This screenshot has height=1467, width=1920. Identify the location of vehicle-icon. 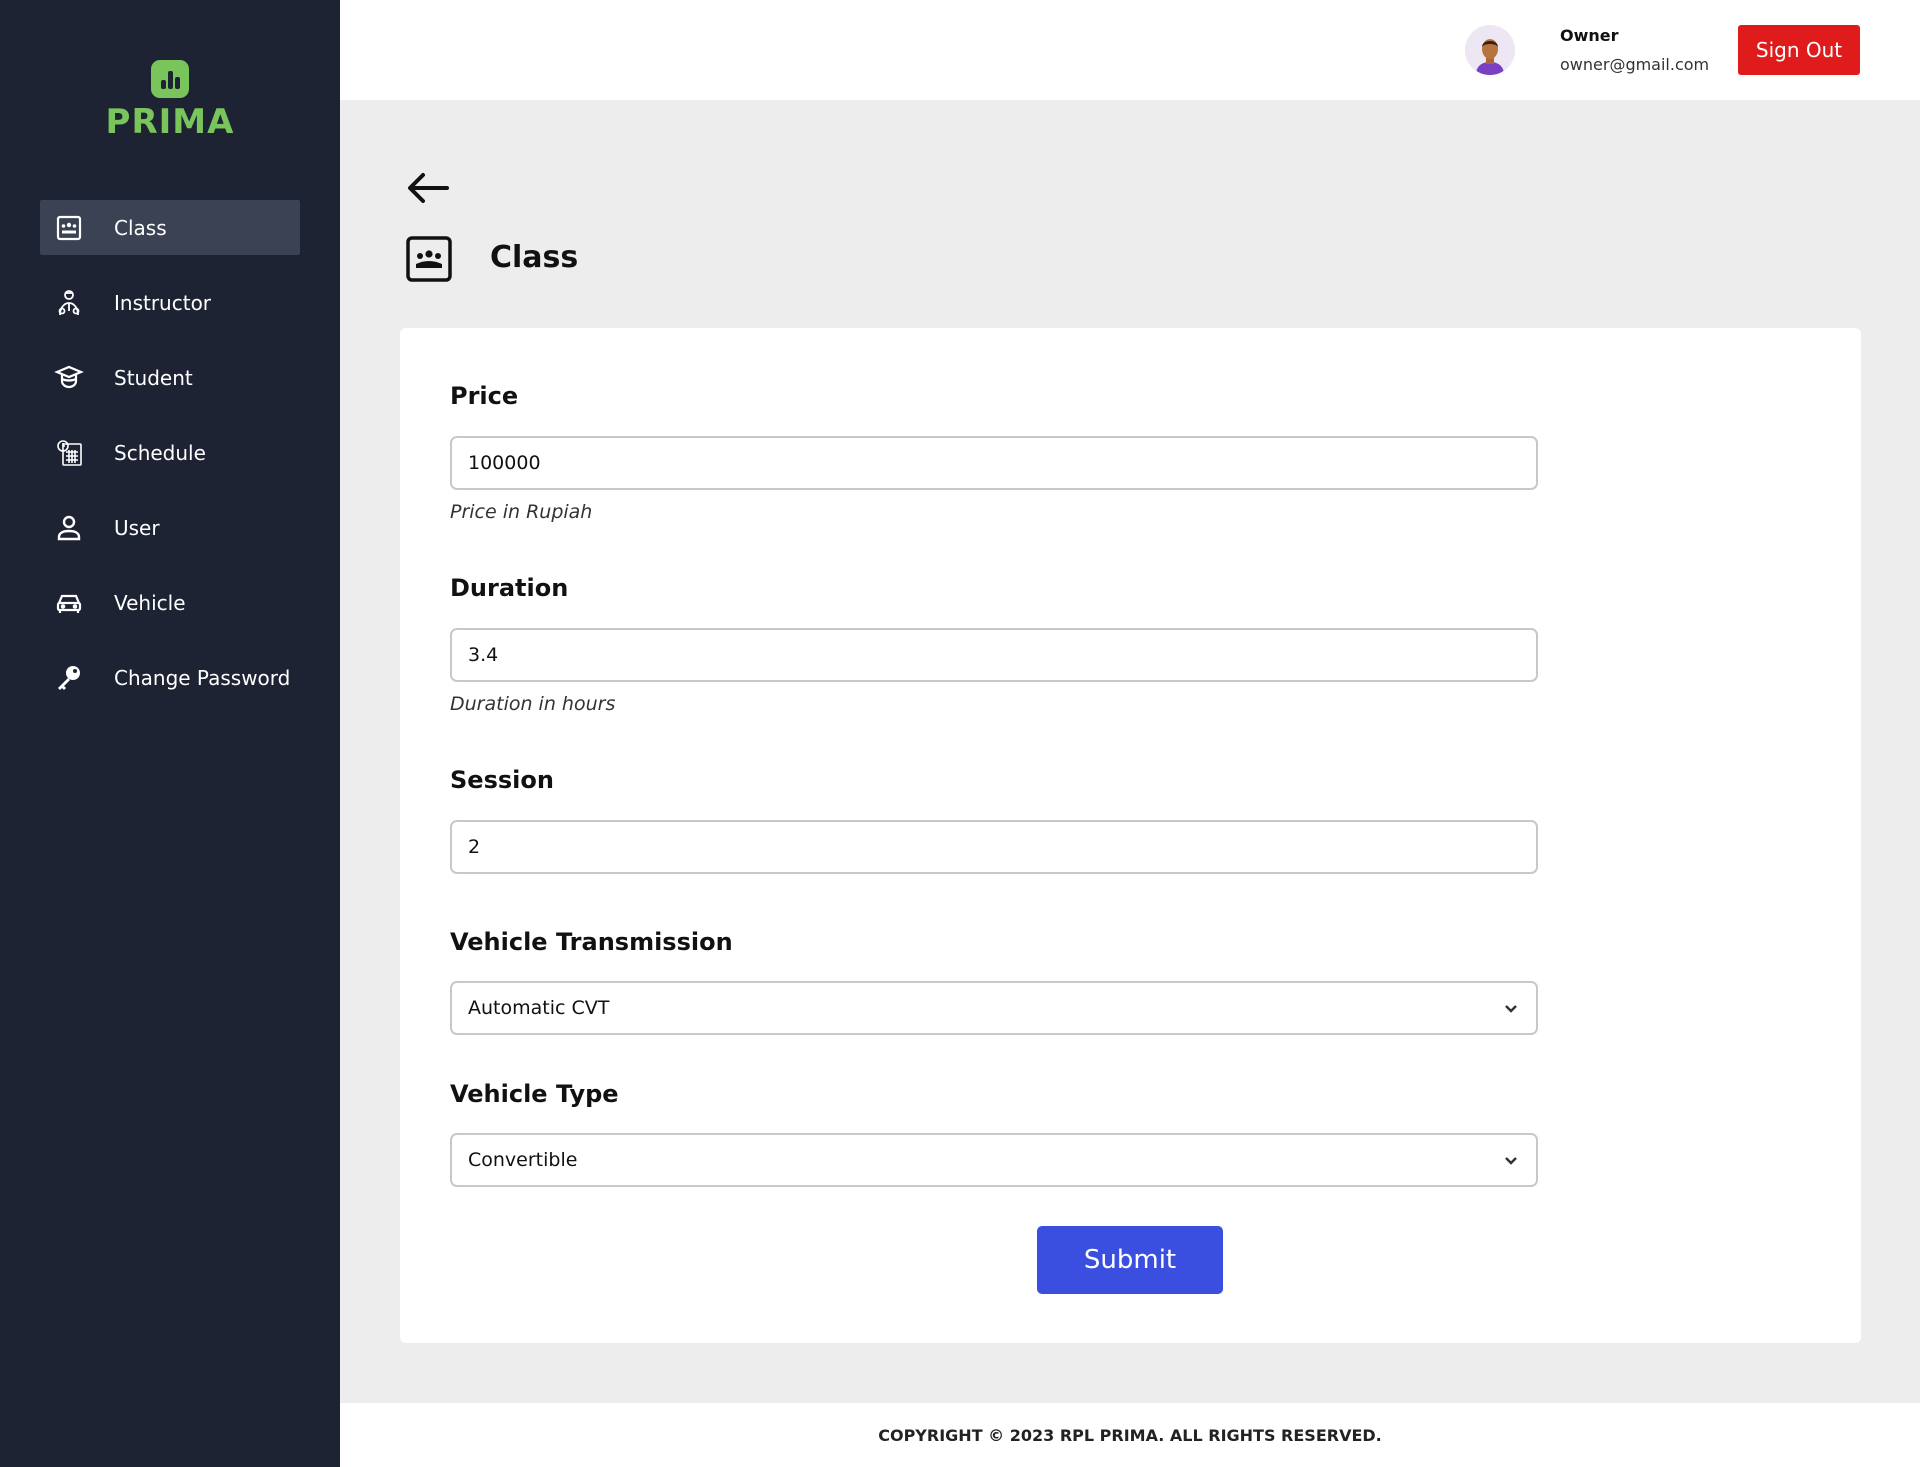
(69, 603).